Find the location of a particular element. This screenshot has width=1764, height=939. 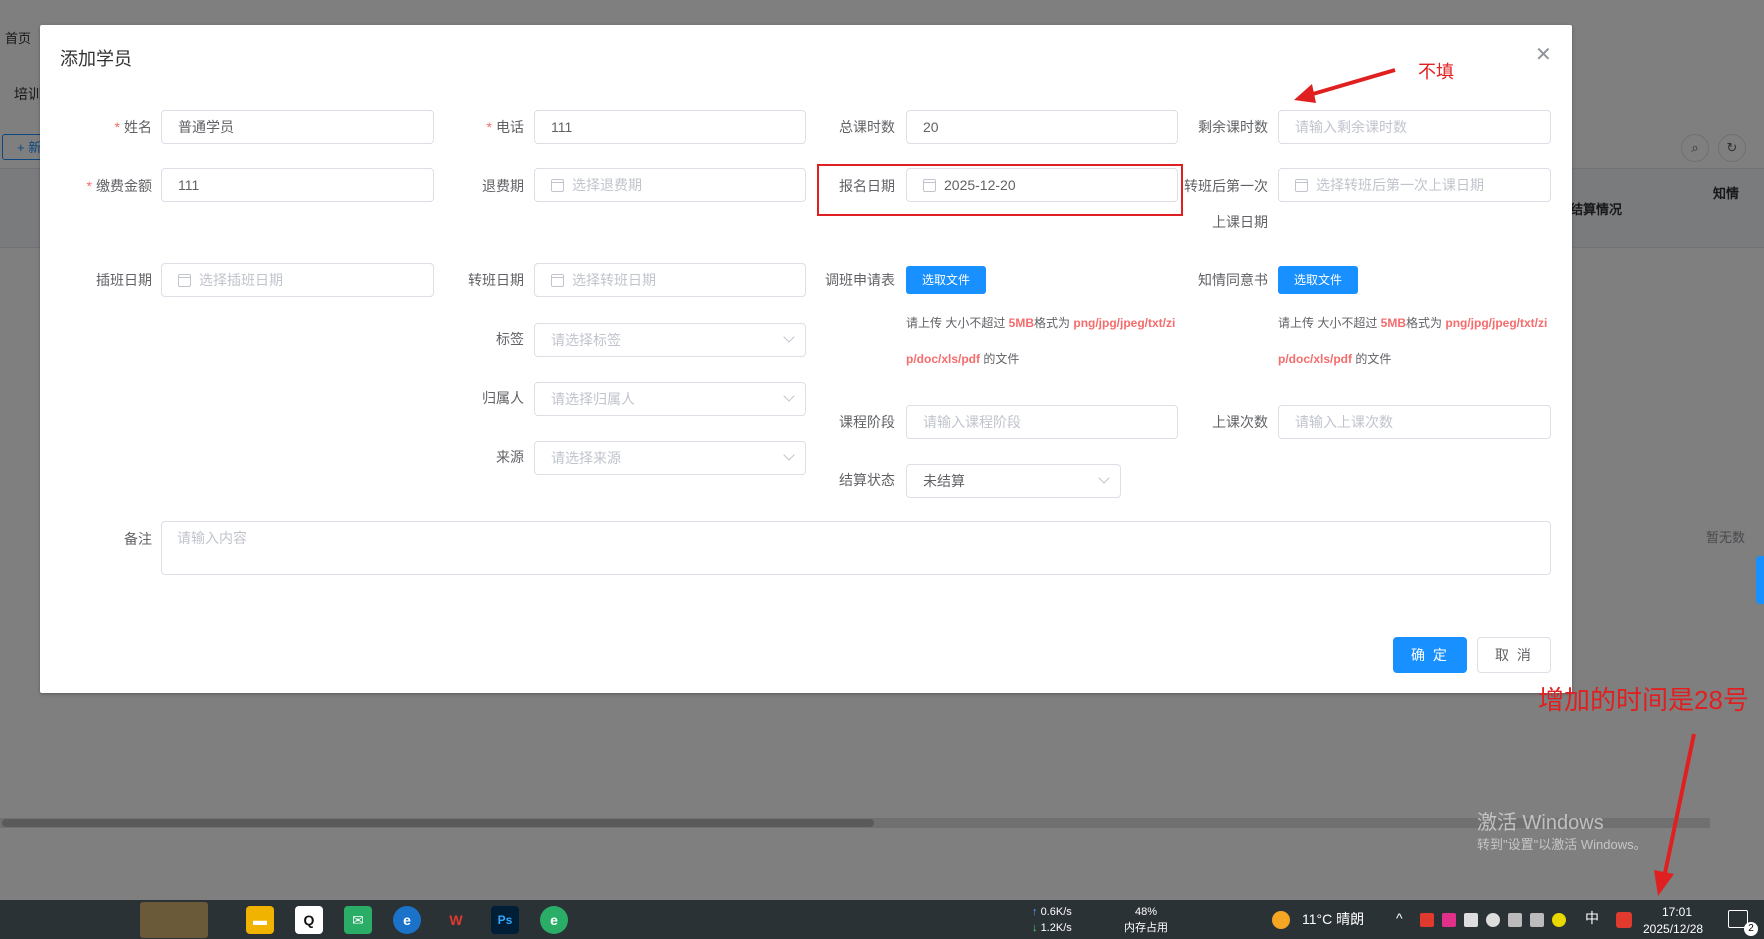

volume-icon is located at coordinates (1537, 920).